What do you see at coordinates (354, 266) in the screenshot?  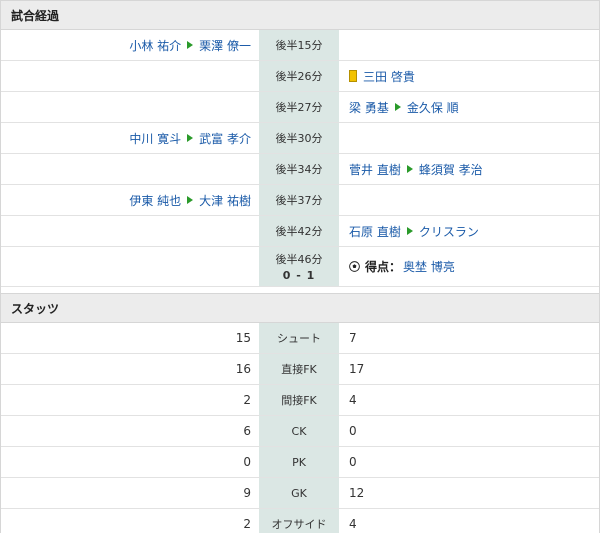 I see `soccer-ball-icon` at bounding box center [354, 266].